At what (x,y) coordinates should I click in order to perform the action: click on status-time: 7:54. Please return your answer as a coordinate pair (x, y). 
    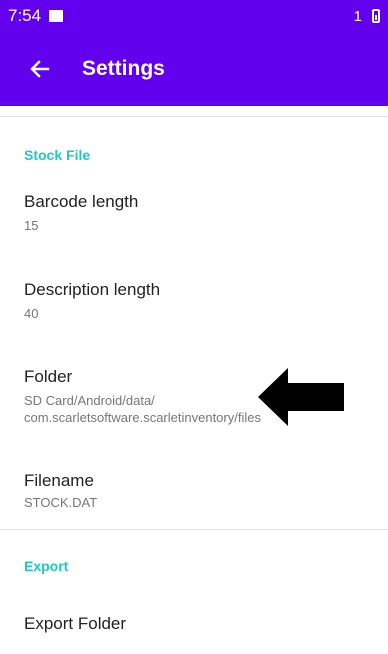
    Looking at the image, I should click on (25, 15).